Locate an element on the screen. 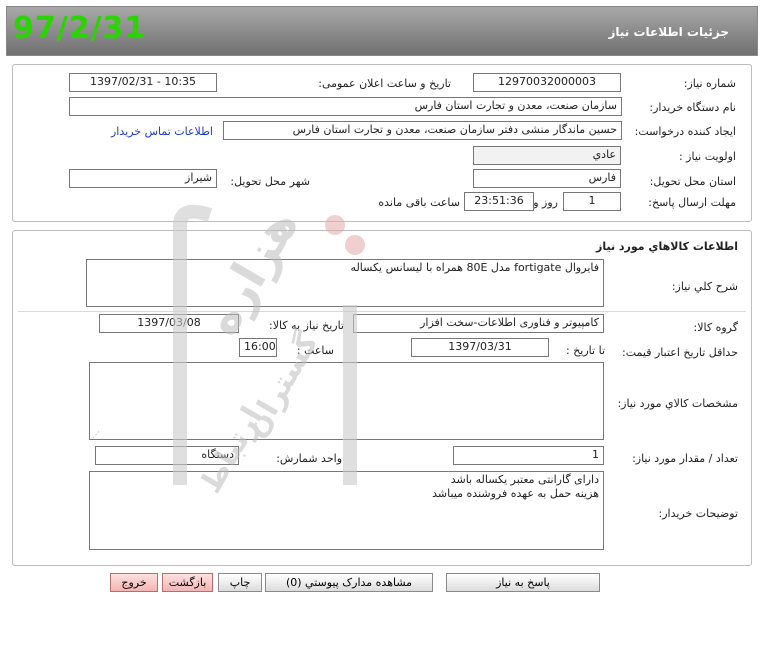 This screenshot has height=655, width=764. group-label: گروه کالا: is located at coordinates (715, 327).